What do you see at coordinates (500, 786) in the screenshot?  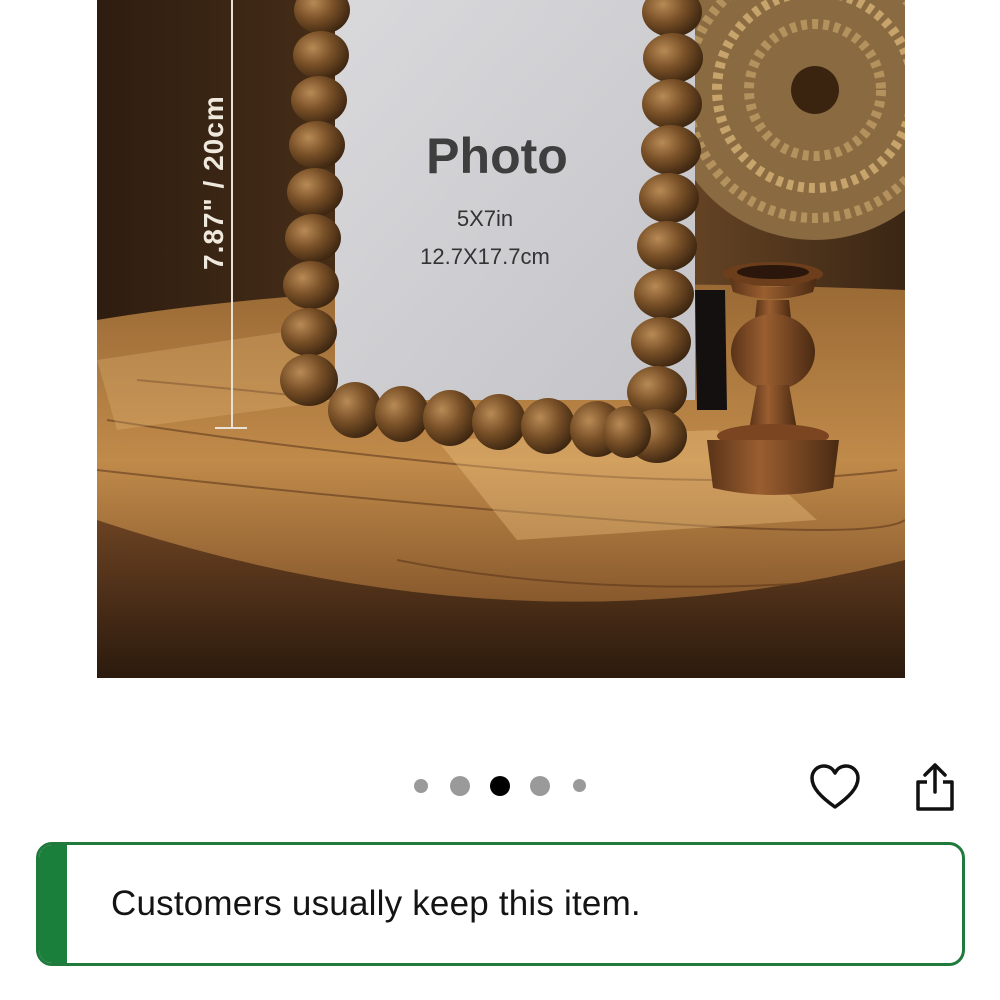 I see `carousel-dot-3-active` at bounding box center [500, 786].